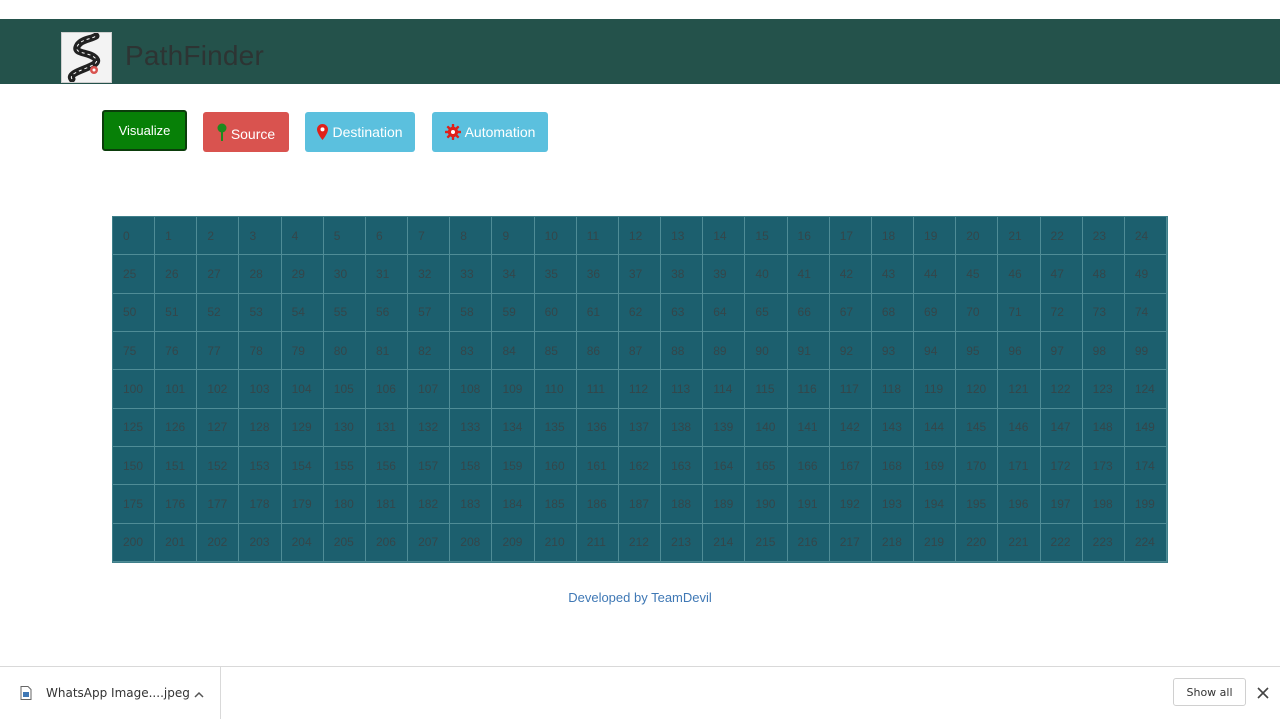 This screenshot has width=1280, height=719. What do you see at coordinates (597, 312) in the screenshot?
I see `grid-cell: 61` at bounding box center [597, 312].